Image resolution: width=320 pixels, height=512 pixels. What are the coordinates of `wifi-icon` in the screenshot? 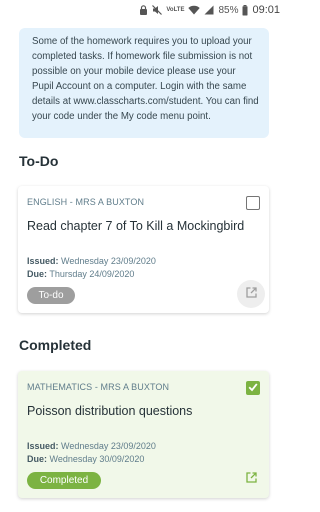 It's located at (194, 10).